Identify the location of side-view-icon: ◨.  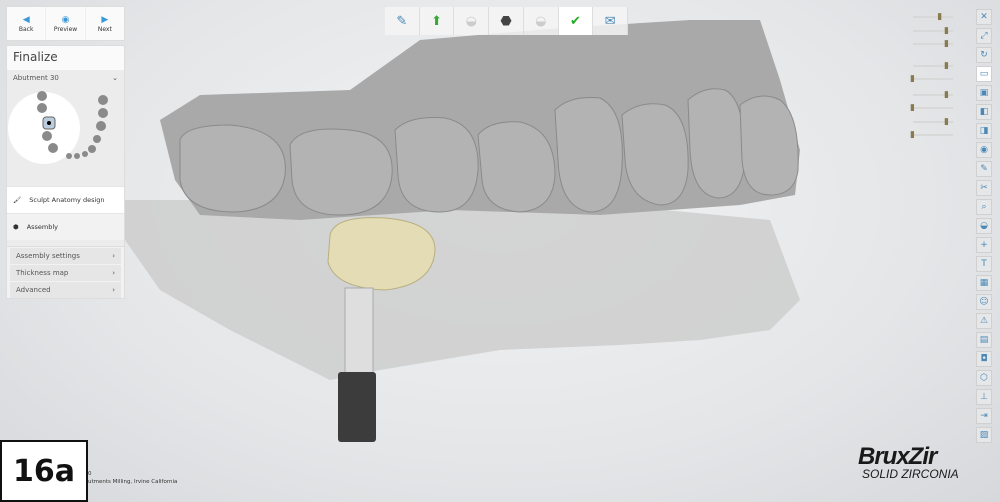
(984, 131).